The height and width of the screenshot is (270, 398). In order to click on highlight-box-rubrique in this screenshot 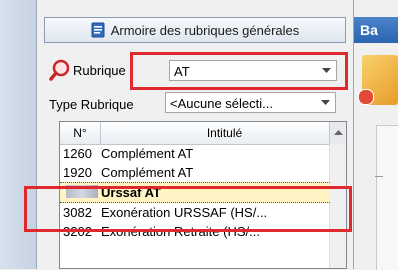, I will do `click(239, 71)`.